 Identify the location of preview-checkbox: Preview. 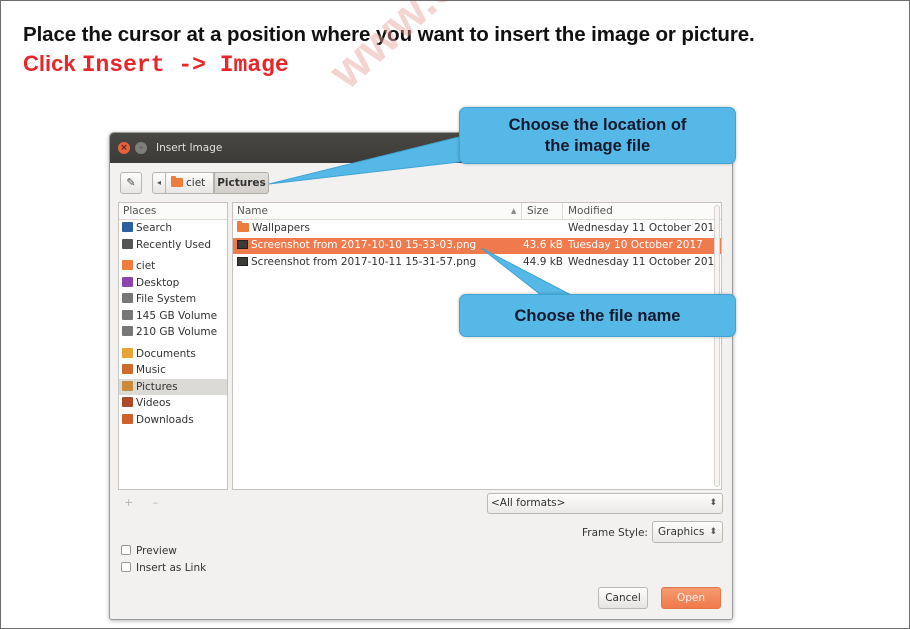
(149, 551).